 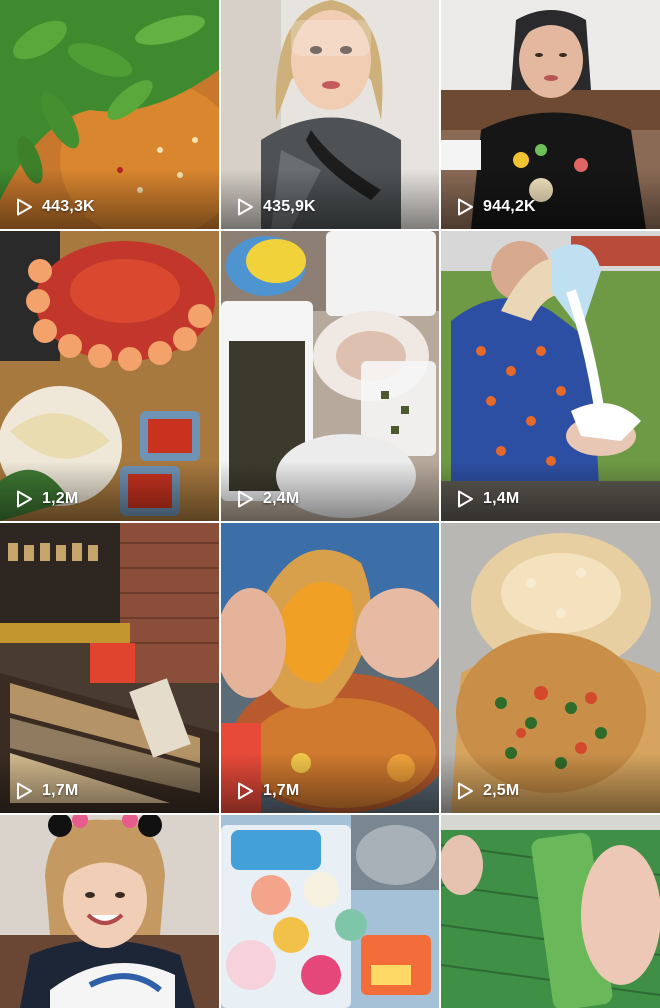 What do you see at coordinates (330, 376) in the screenshot?
I see `video-thumbnail: 2,4M` at bounding box center [330, 376].